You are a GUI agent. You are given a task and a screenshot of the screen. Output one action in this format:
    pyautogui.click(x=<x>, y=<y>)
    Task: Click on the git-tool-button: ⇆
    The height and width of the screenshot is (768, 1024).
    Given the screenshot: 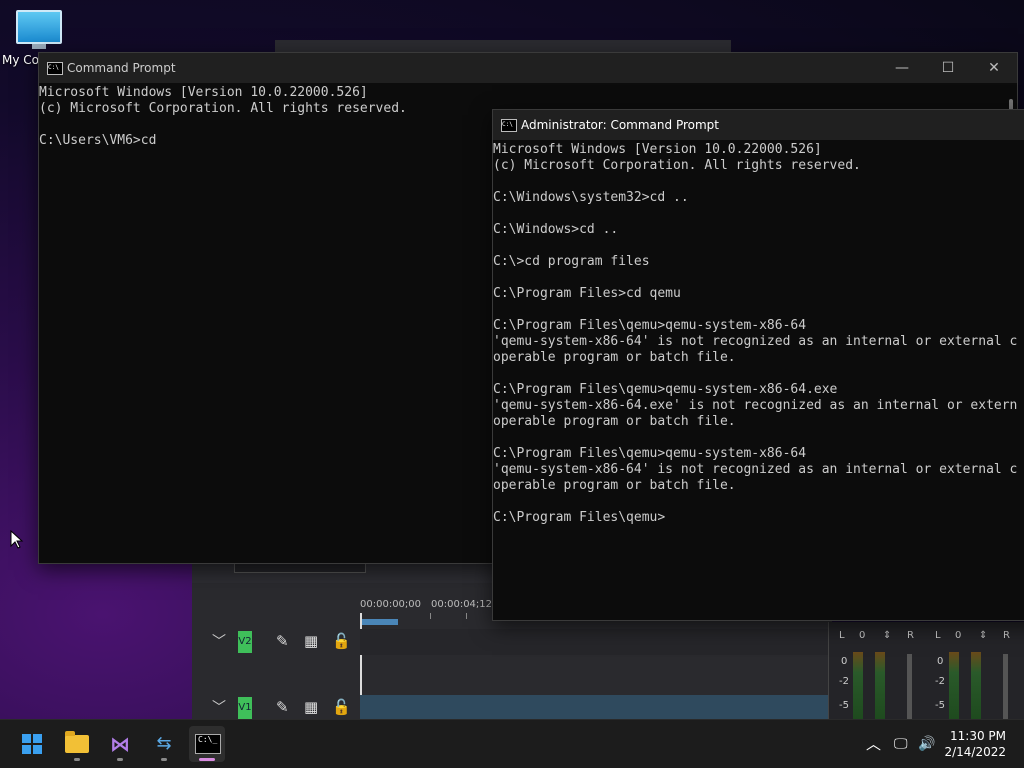 What is the action you would take?
    pyautogui.click(x=164, y=744)
    